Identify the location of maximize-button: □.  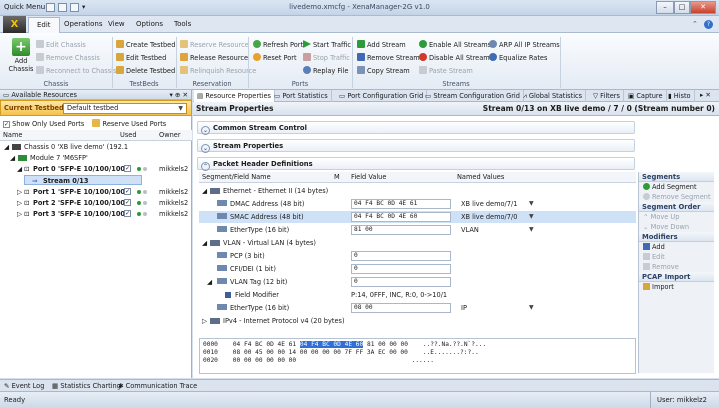
(682, 7).